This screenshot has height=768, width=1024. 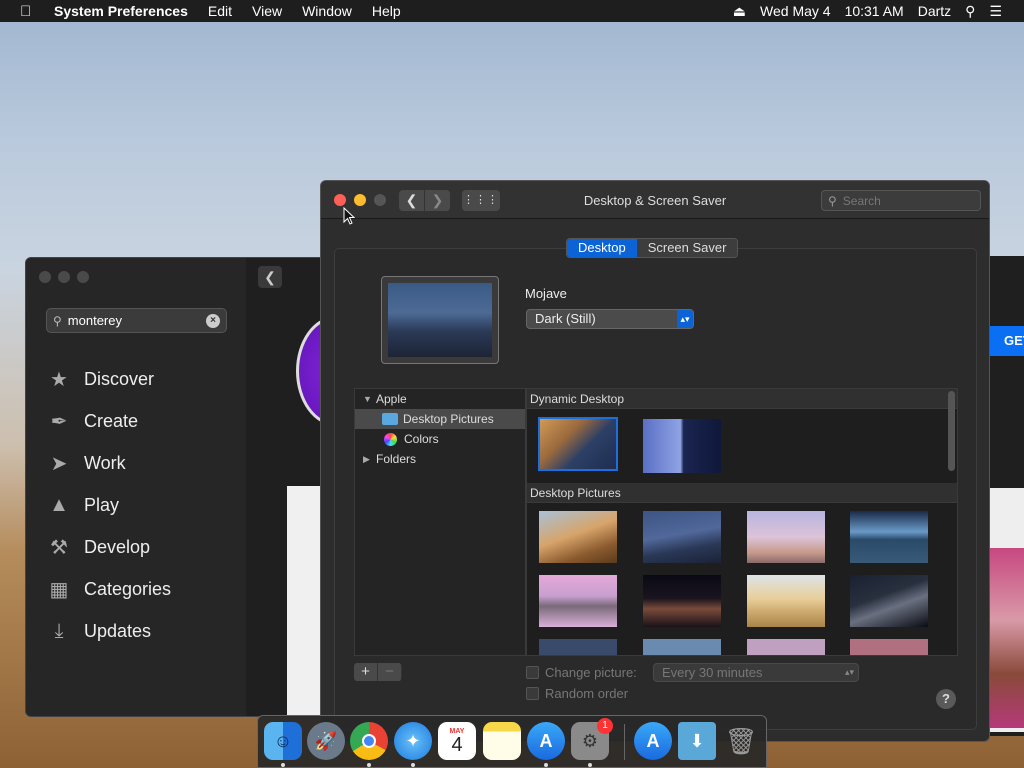 What do you see at coordinates (45, 277) in the screenshot?
I see `close-button` at bounding box center [45, 277].